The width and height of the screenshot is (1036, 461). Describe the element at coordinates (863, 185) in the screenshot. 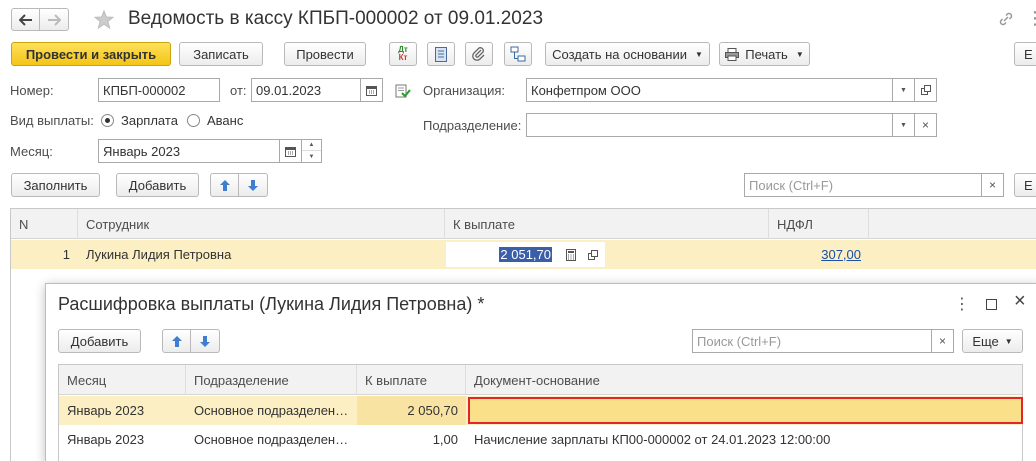

I see `search-input: Поиск (Ctrl+F)` at that location.